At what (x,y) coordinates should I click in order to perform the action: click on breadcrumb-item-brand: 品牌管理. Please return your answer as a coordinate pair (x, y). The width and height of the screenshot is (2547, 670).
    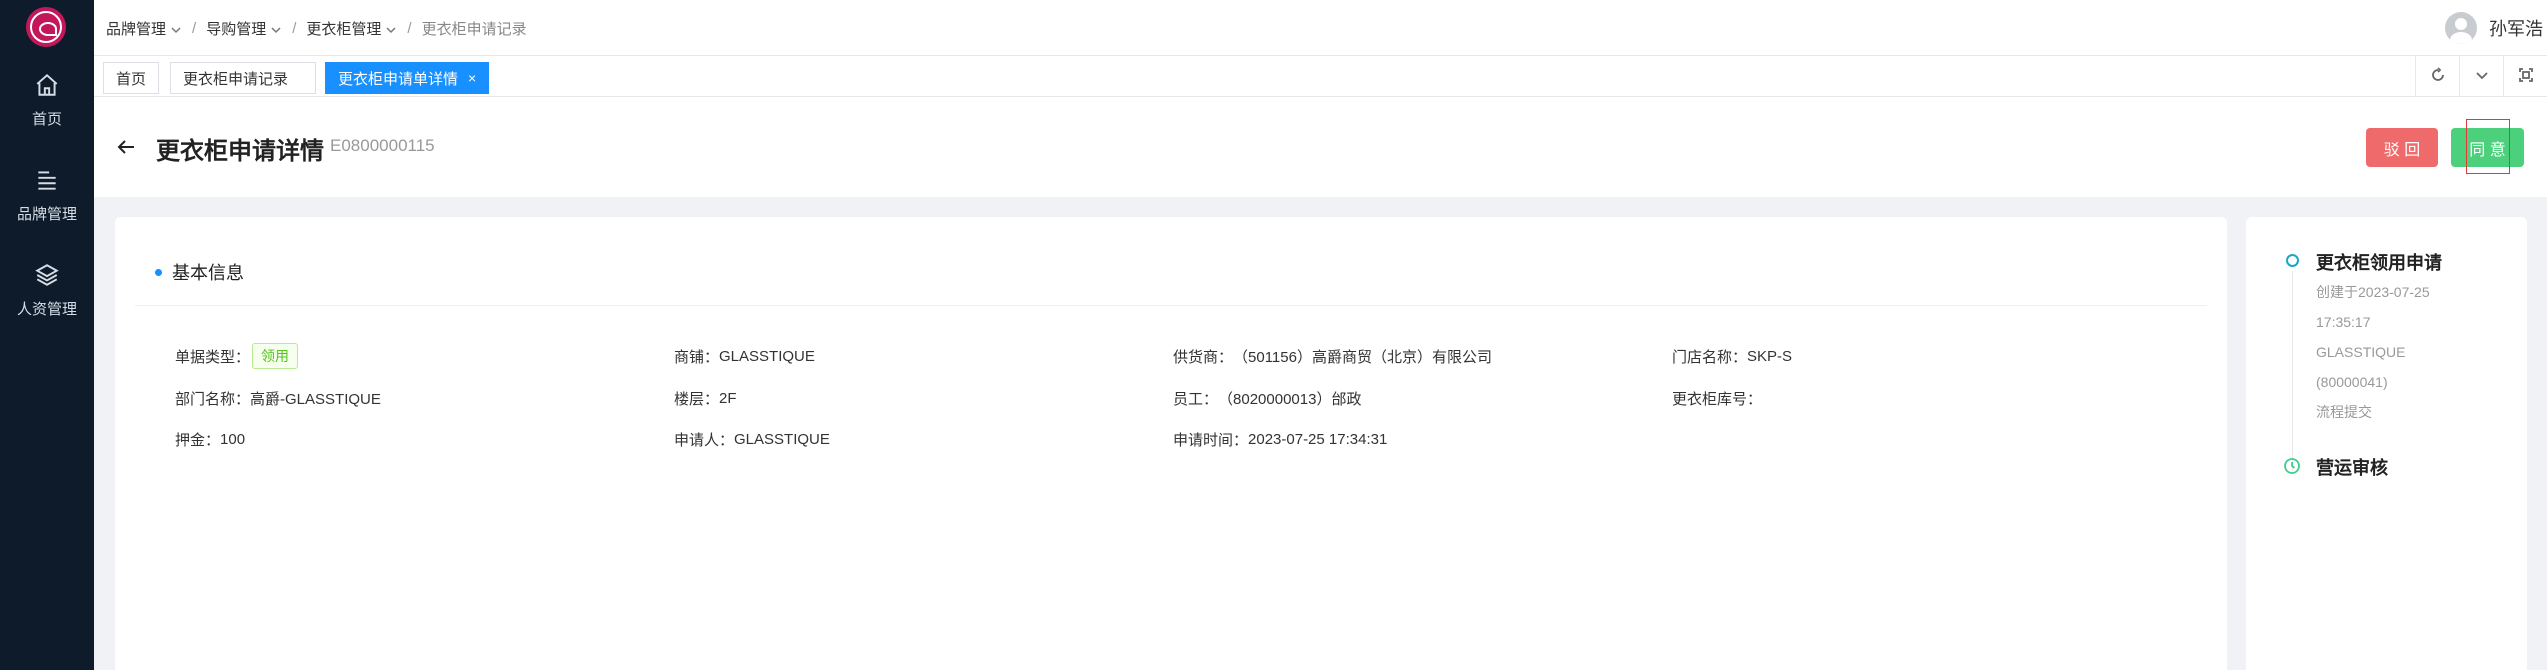
    Looking at the image, I should click on (144, 28).